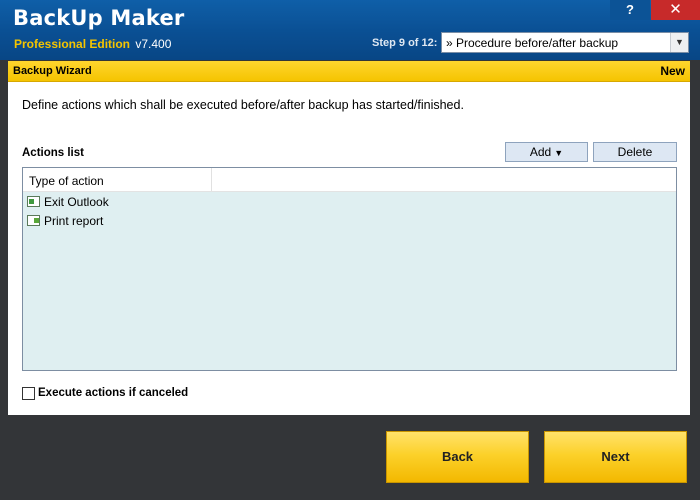  I want to click on list-item-label: Exit Outlook, so click(76, 202).